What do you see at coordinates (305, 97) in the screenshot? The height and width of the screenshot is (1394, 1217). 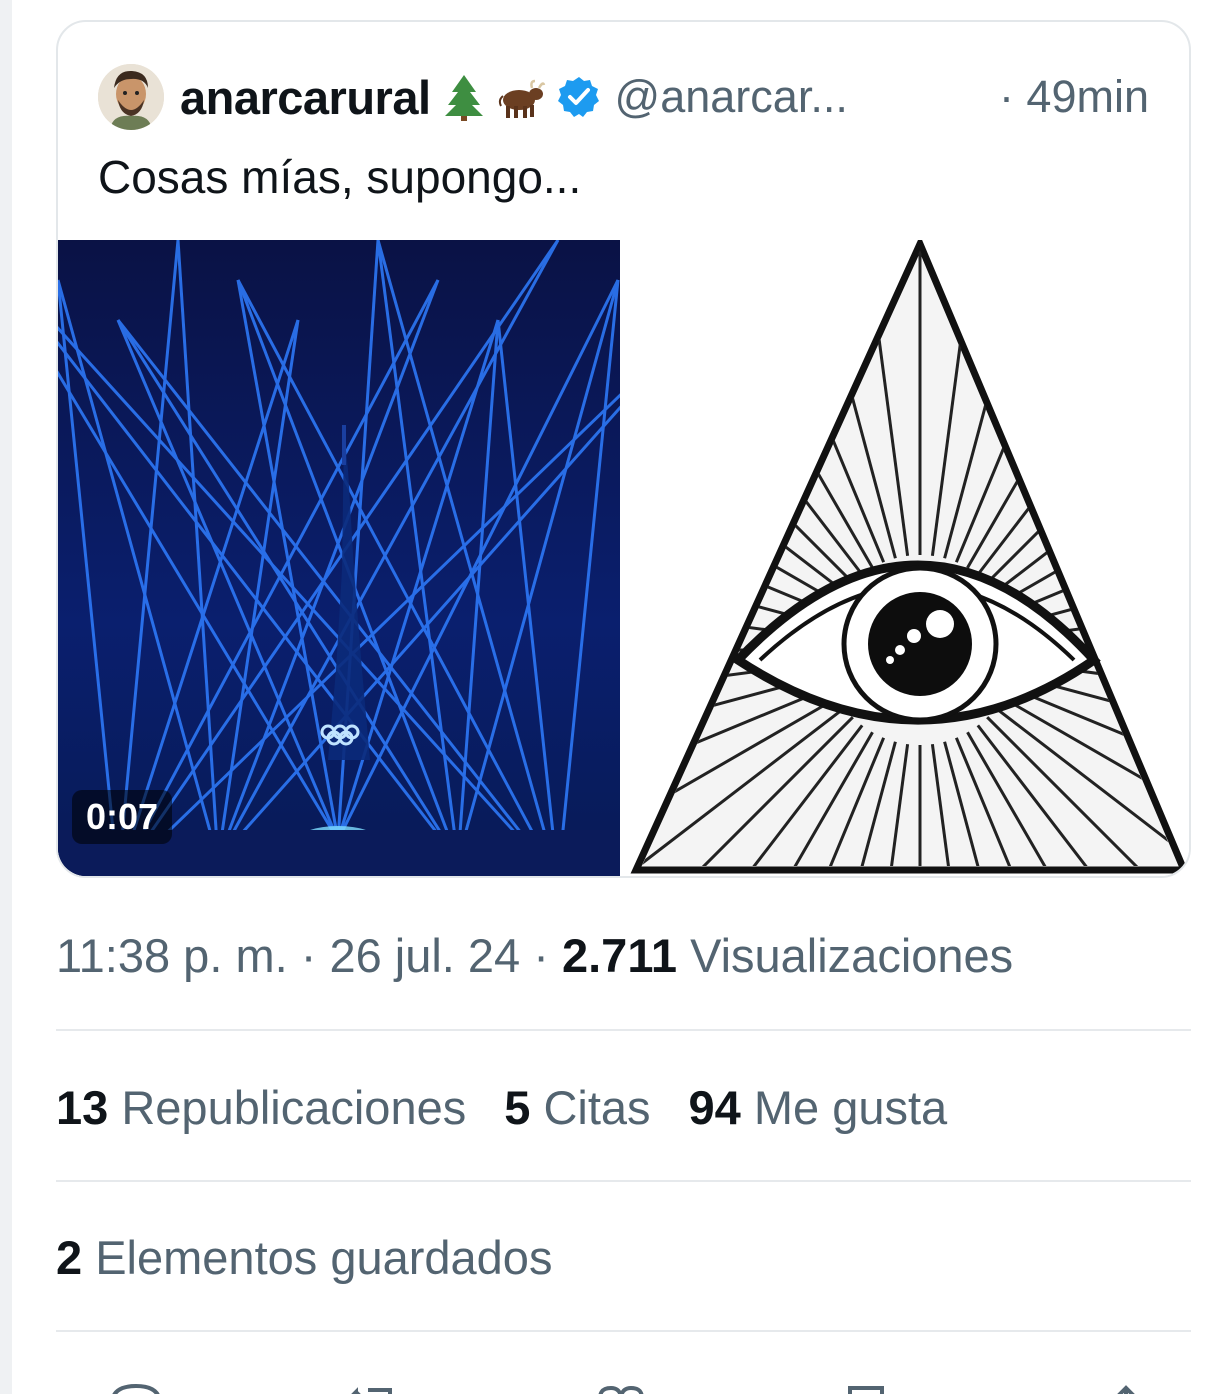 I see `display-name: anarcarural` at bounding box center [305, 97].